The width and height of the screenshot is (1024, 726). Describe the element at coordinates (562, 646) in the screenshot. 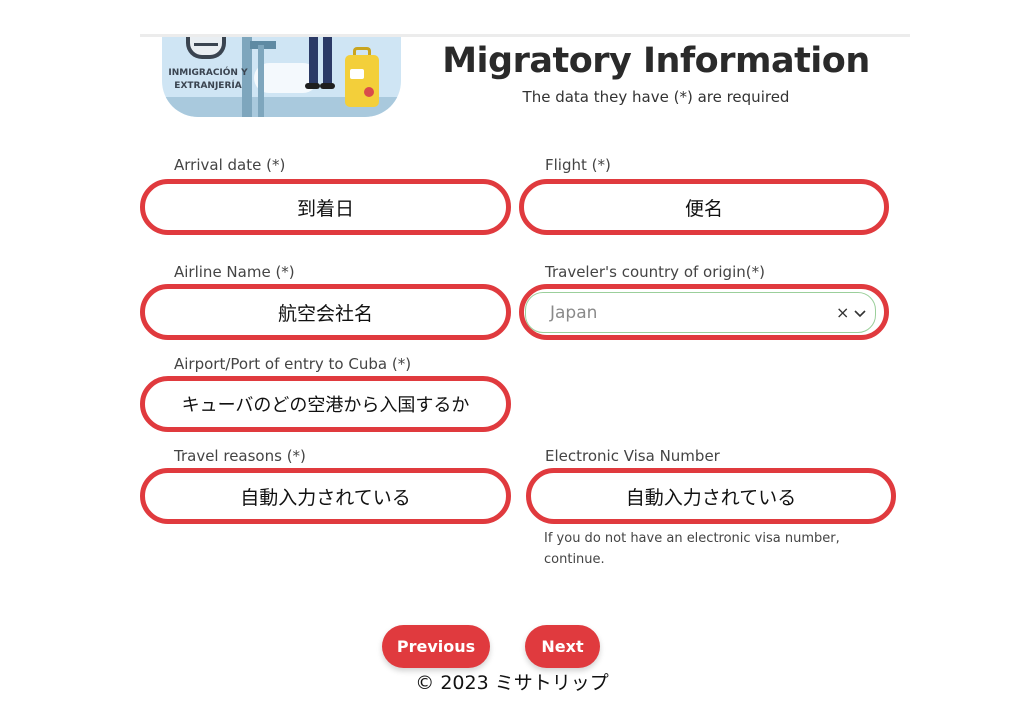

I see `next-button: Next` at that location.